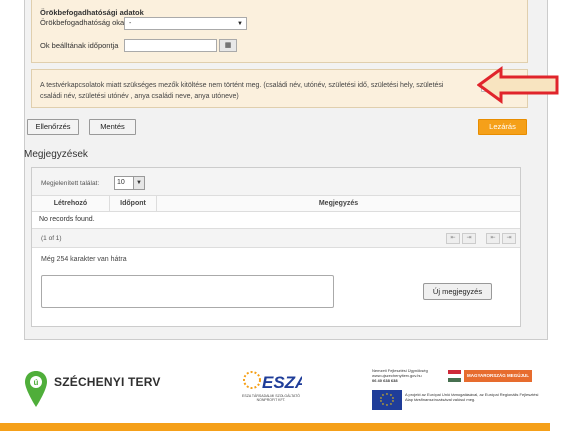 Image resolution: width=573 pixels, height=433 pixels. Describe the element at coordinates (133, 204) in the screenshot. I see `column-header-time: Időpont` at that location.